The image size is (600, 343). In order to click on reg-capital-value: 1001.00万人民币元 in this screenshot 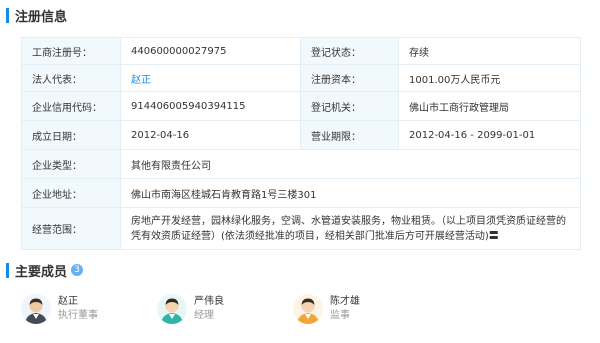, I will do `click(489, 78)`.